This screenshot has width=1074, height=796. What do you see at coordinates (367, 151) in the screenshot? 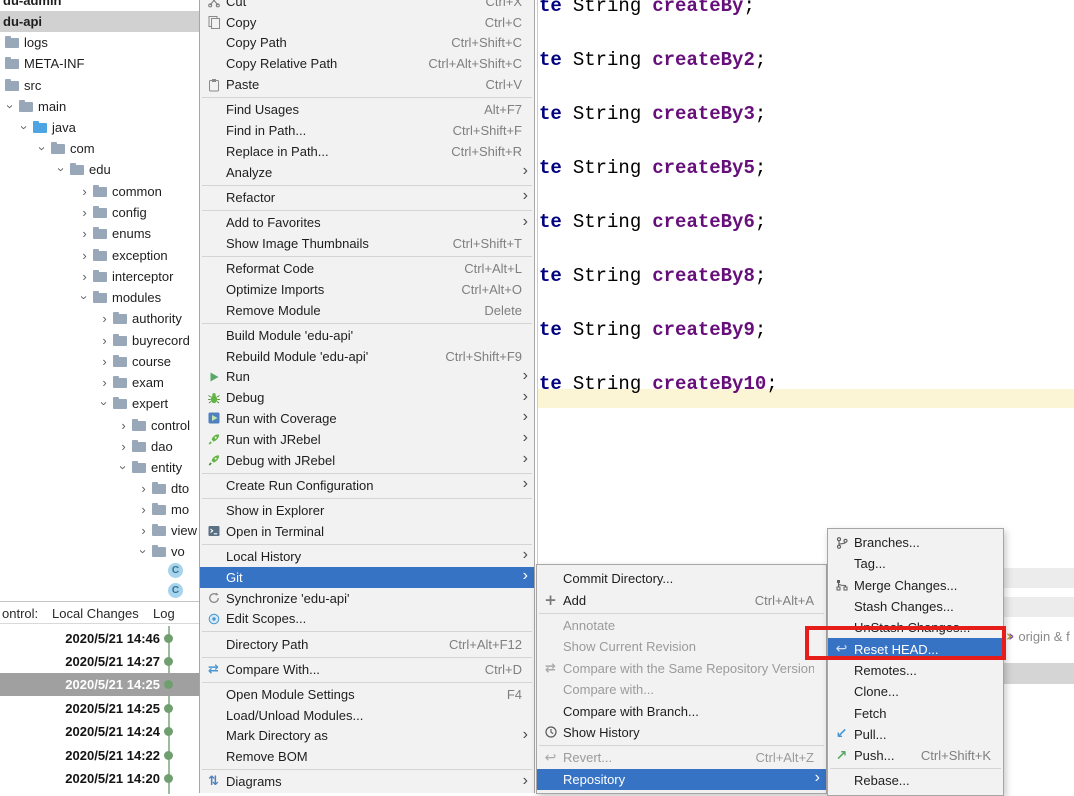
I see `menu-item-replace-in-path: Replace in Path... Ctrl+Shift+R` at bounding box center [367, 151].